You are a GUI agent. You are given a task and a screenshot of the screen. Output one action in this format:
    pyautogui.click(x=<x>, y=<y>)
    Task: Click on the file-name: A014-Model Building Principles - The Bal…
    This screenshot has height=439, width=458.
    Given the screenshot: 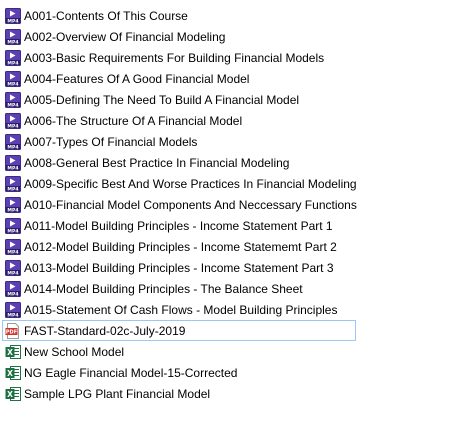 What is the action you would take?
    pyautogui.click(x=163, y=288)
    